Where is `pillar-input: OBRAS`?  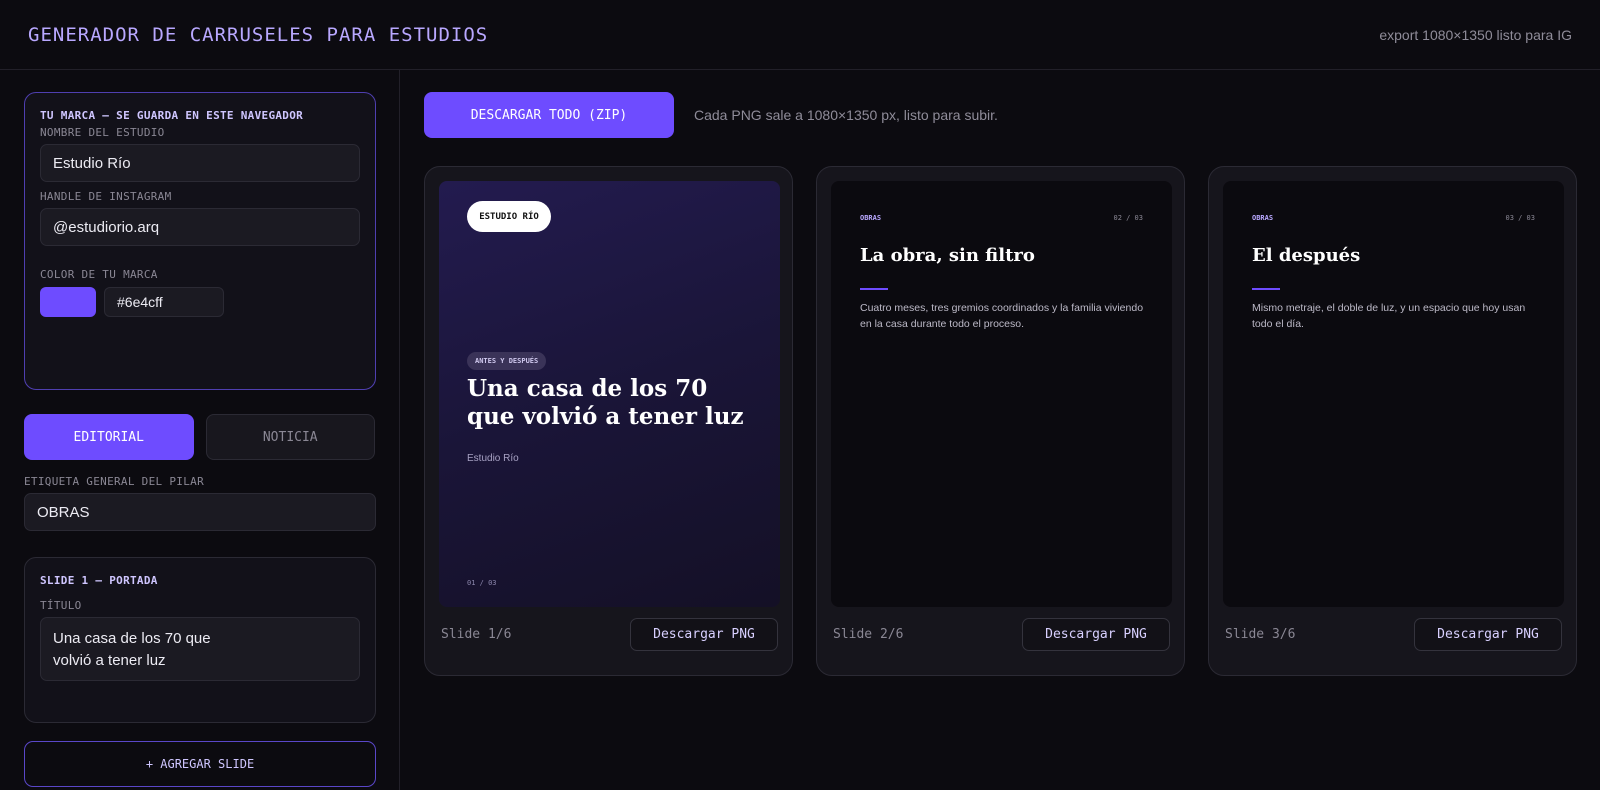 pillar-input: OBRAS is located at coordinates (200, 512).